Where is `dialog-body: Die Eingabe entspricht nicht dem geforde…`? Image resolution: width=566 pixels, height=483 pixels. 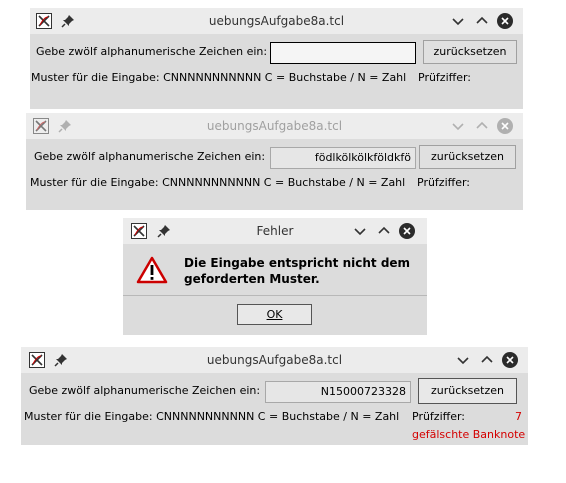
dialog-body: Die Eingabe entspricht nicht dem geforde… is located at coordinates (275, 289).